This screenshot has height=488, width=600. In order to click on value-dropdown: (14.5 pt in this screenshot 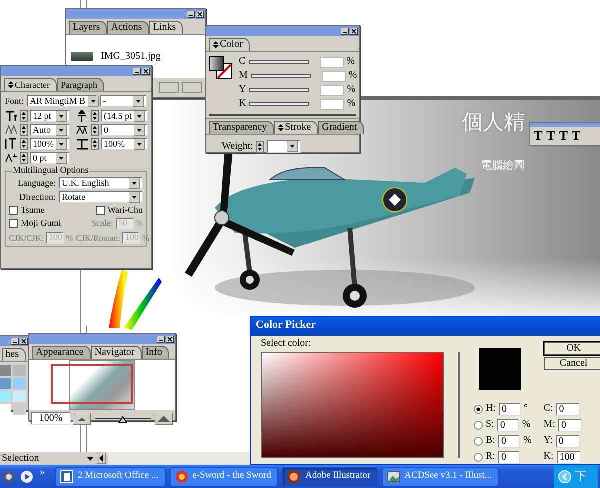, I will do `click(124, 116)`.